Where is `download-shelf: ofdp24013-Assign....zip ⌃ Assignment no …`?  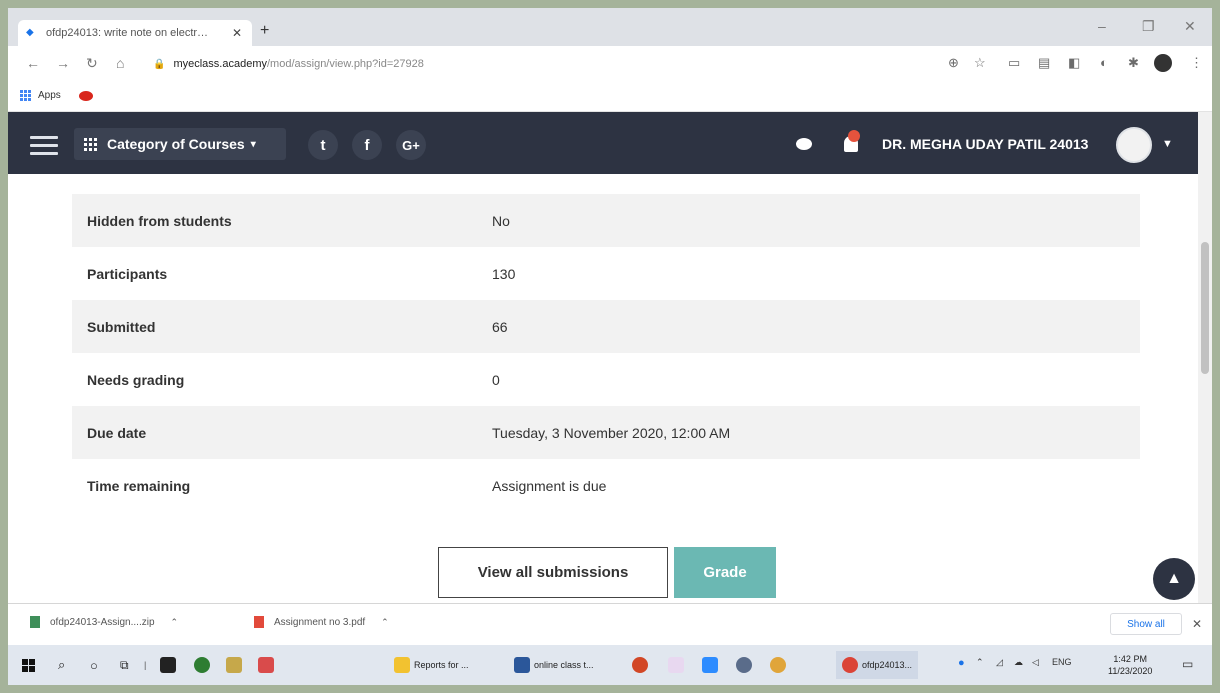 download-shelf: ofdp24013-Assign....zip ⌃ Assignment no … is located at coordinates (610, 624).